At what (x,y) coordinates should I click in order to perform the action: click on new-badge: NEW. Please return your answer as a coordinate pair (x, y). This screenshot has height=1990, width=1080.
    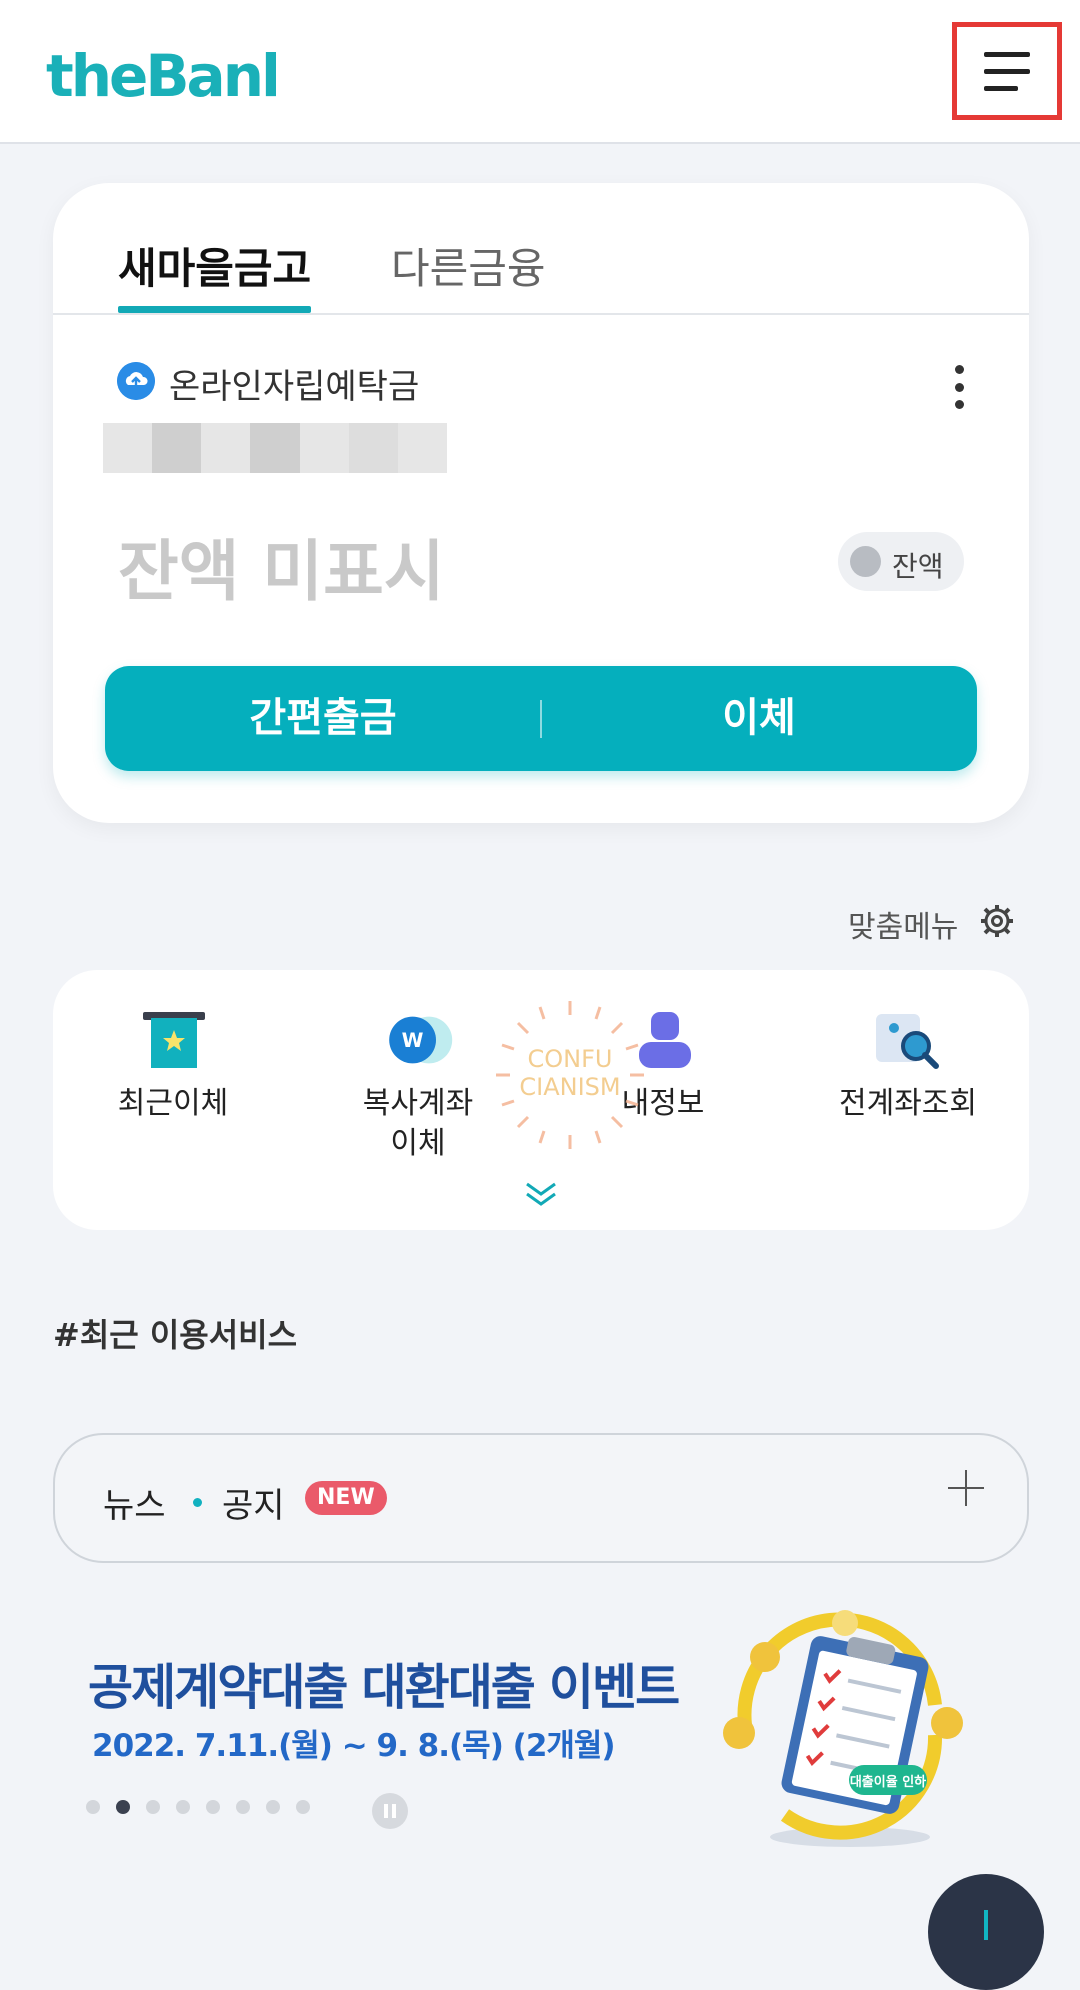
    Looking at the image, I should click on (346, 1498).